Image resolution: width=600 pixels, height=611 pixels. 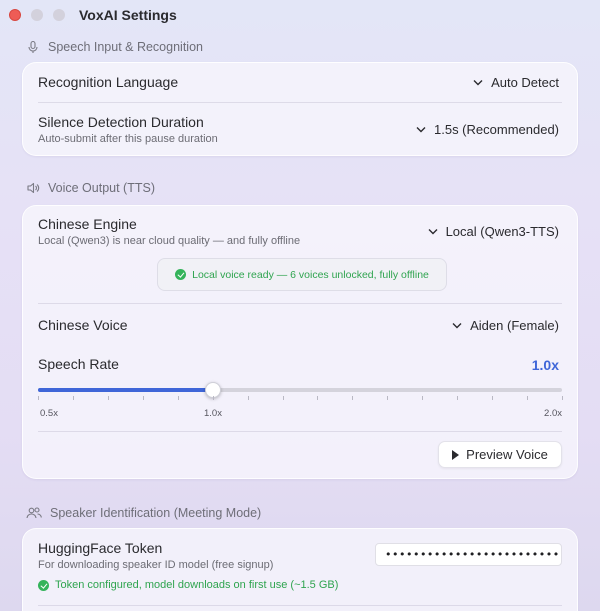 I want to click on speech-rate-label: Speech Rate, so click(x=78, y=364).